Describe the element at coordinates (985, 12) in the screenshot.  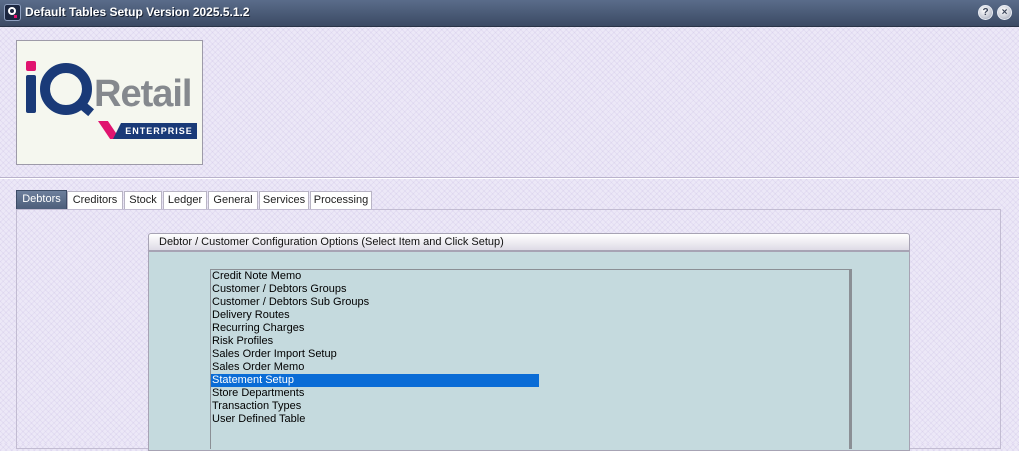
I see `help-button: ?` at that location.